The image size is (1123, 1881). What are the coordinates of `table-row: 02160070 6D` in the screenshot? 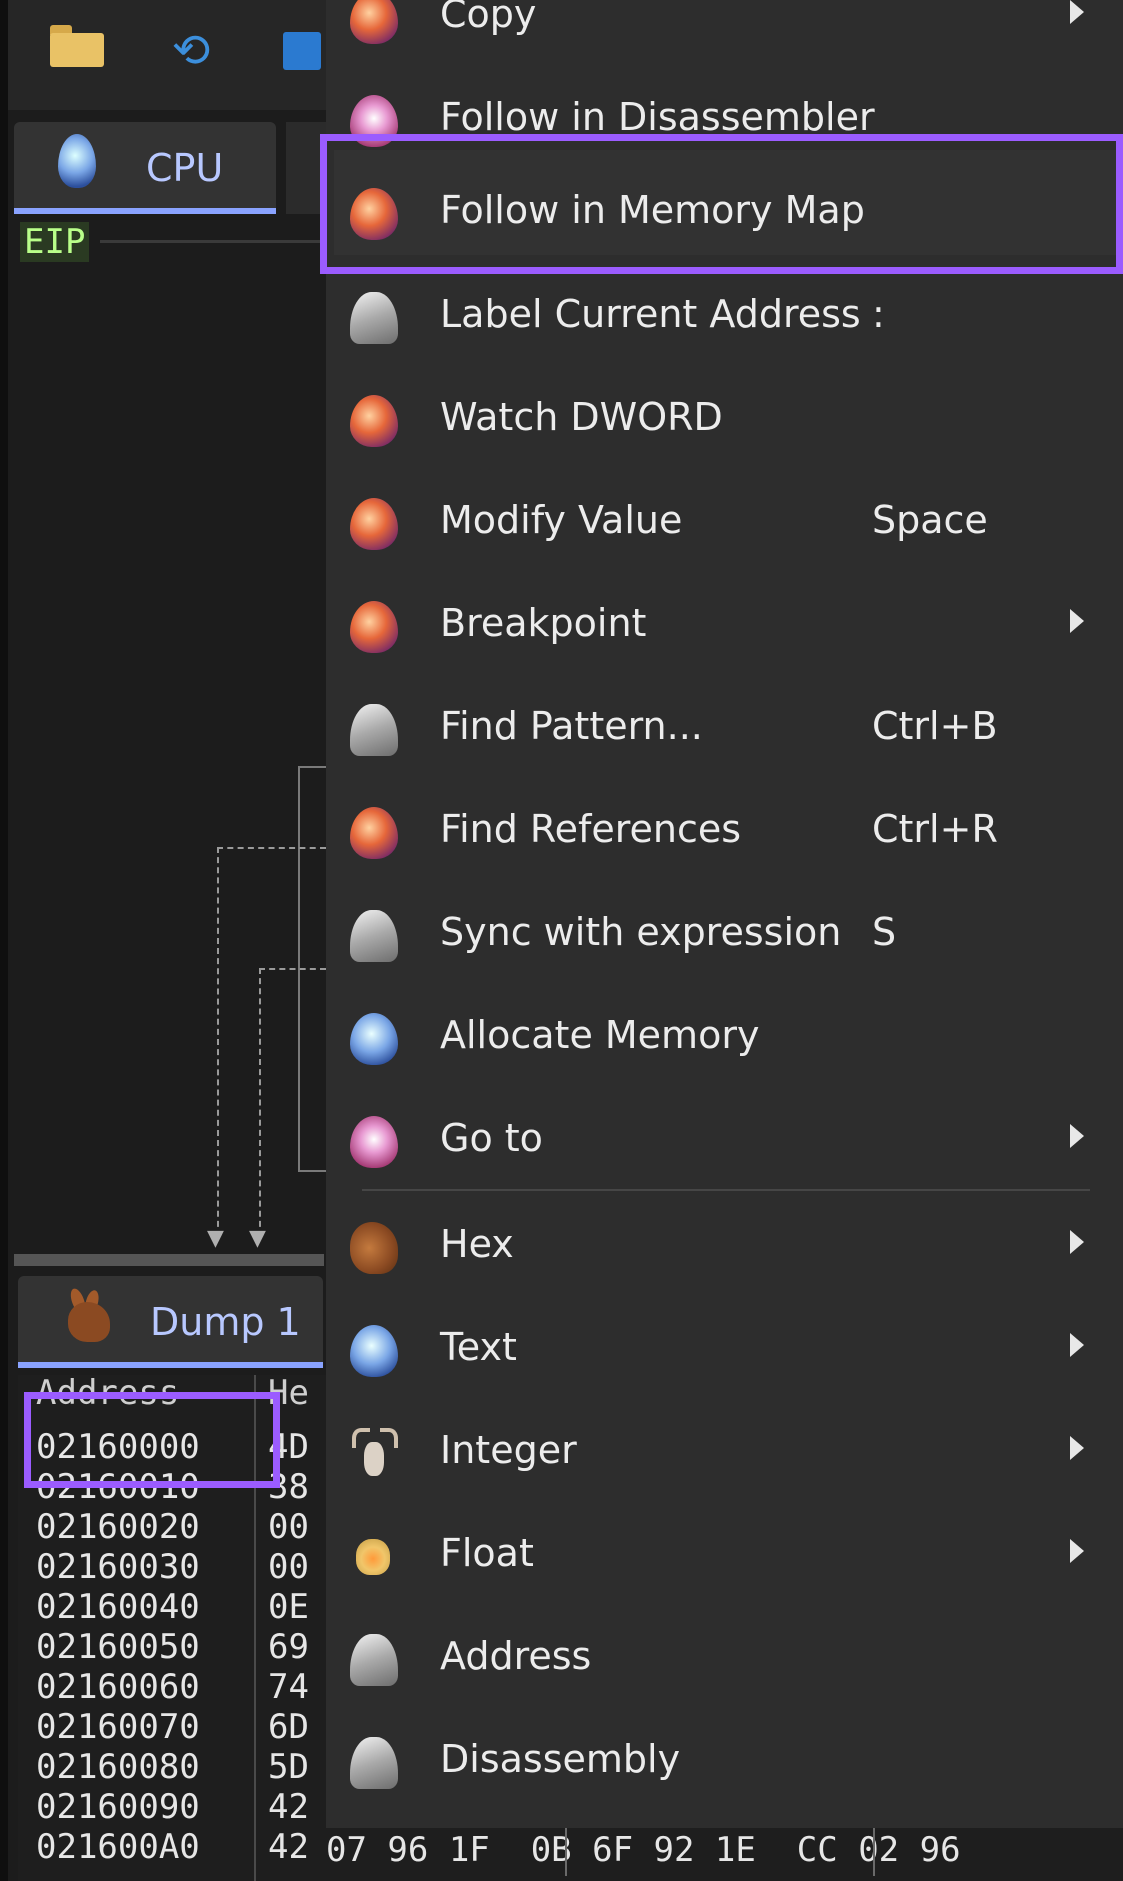 It's located at (172, 1727).